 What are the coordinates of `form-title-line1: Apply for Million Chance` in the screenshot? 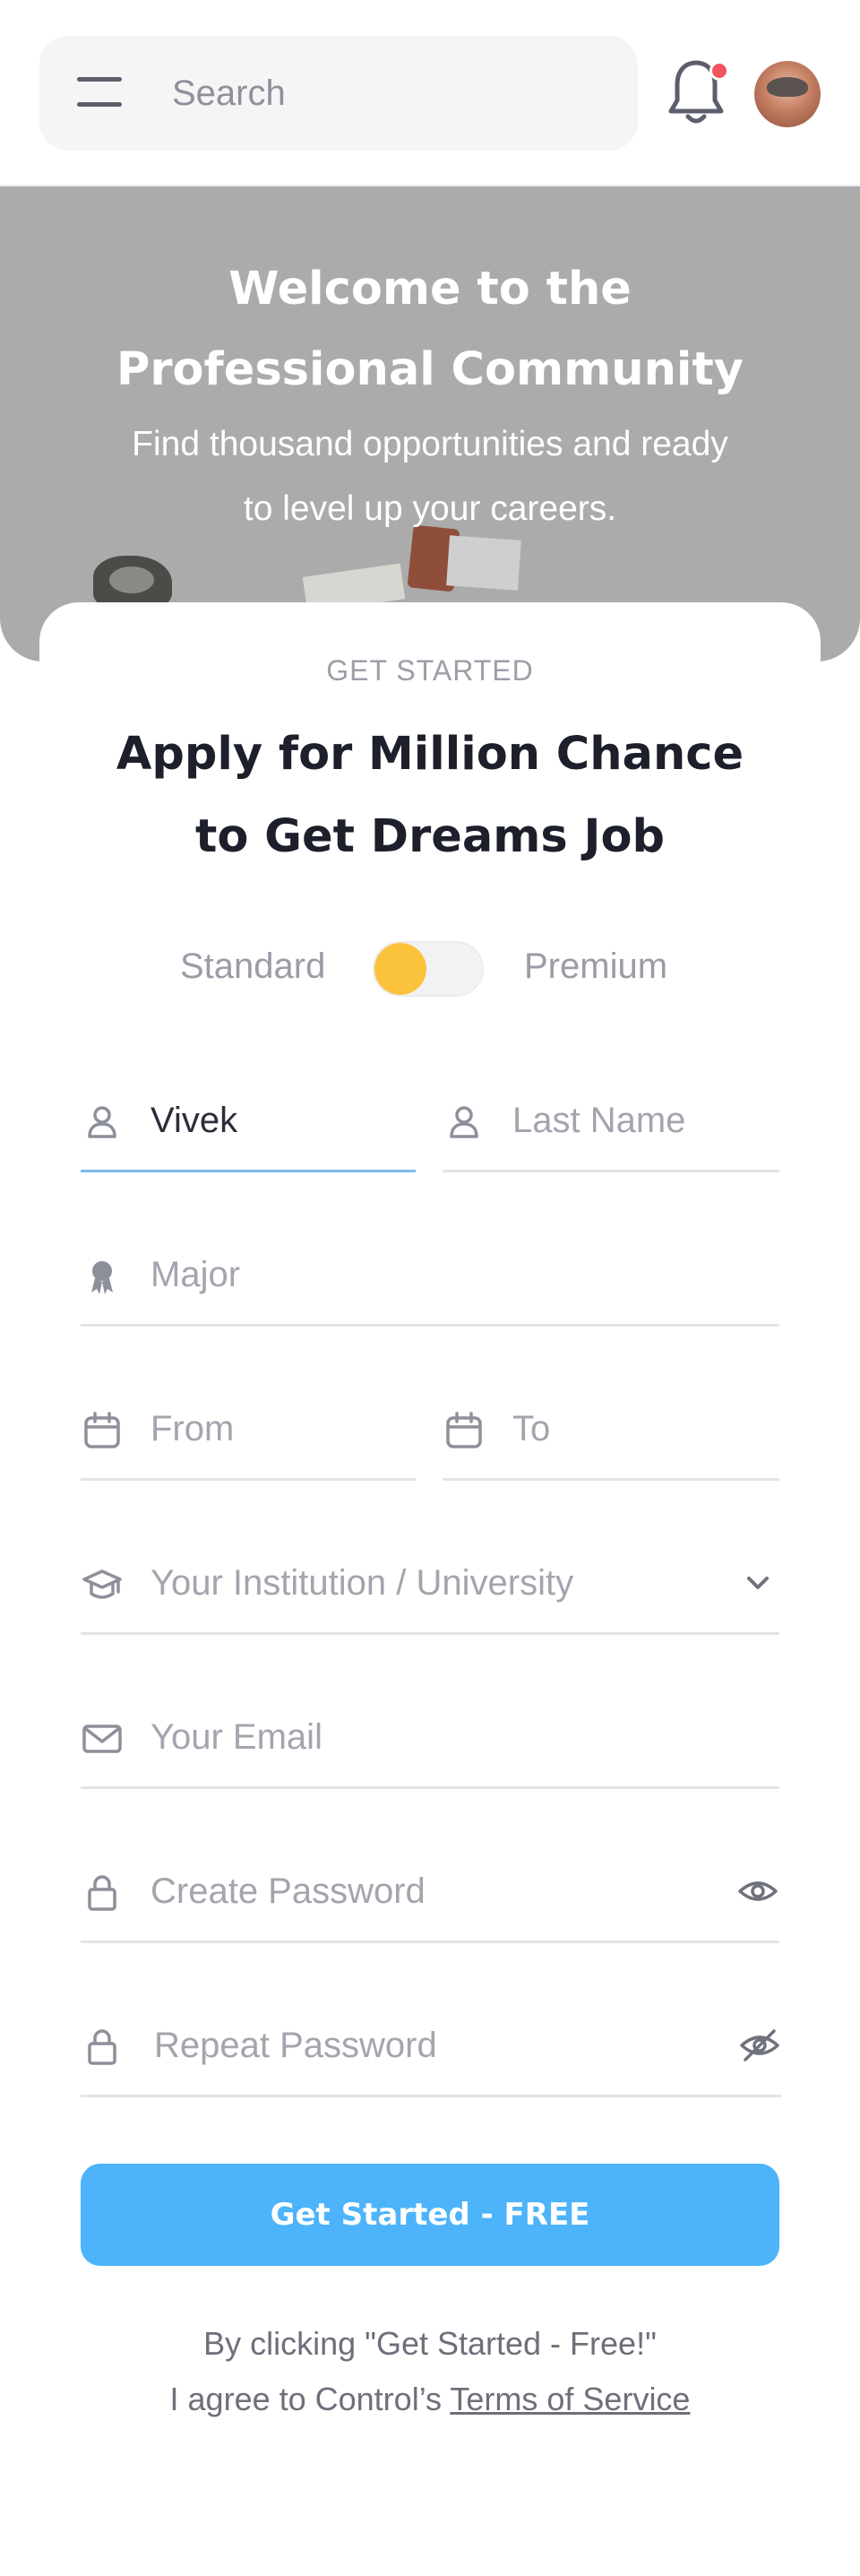 It's located at (430, 754).